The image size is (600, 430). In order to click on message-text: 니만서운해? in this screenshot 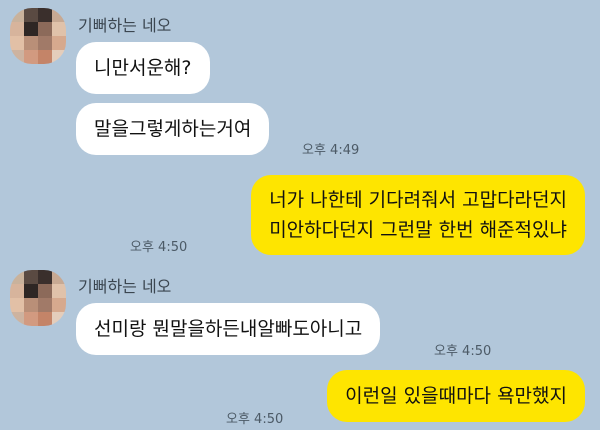, I will do `click(143, 68)`.